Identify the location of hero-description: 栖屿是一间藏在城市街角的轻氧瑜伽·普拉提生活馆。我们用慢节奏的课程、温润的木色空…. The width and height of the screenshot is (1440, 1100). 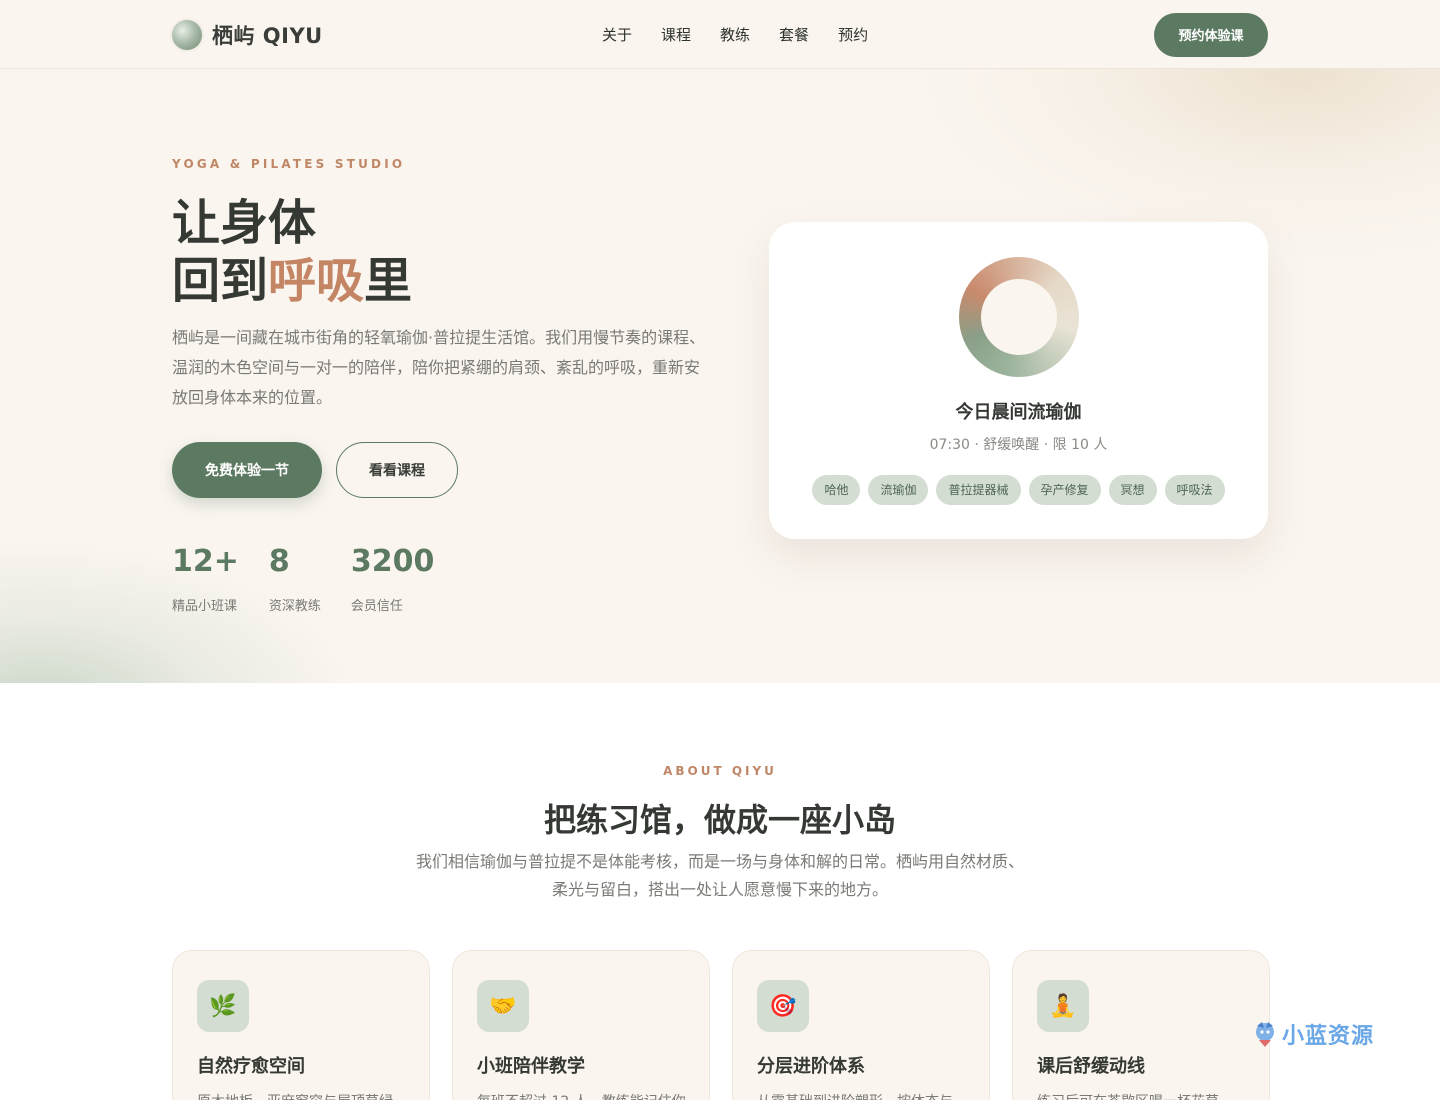
(439, 367).